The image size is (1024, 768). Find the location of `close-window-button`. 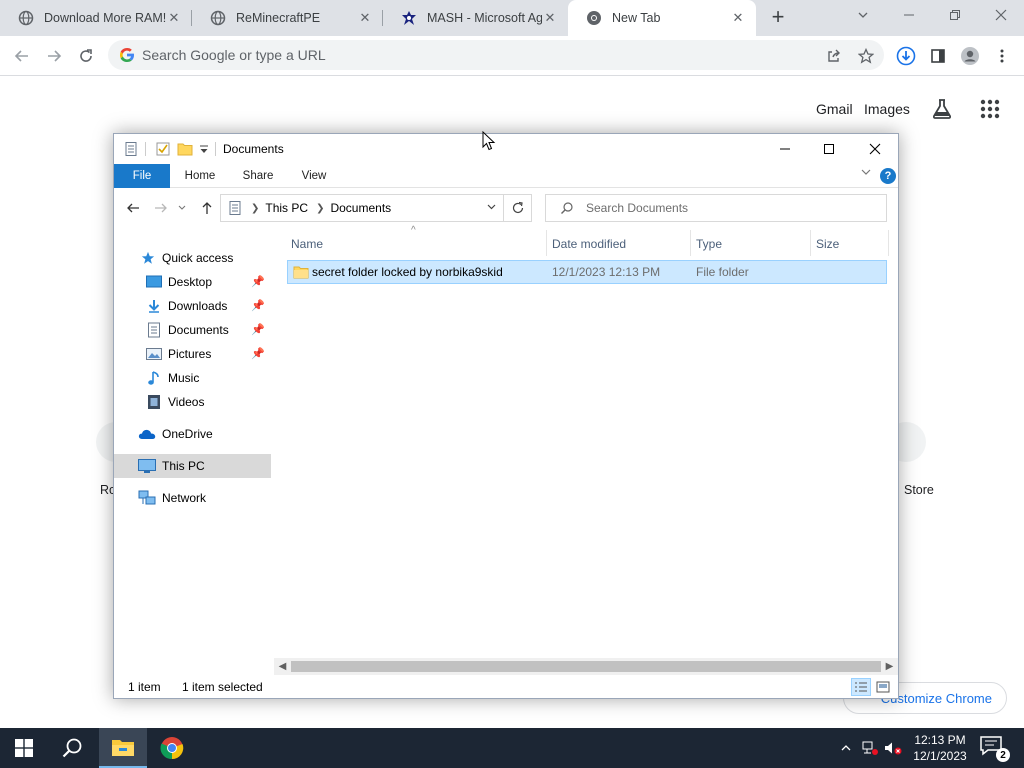

close-window-button is located at coordinates (1001, 15).